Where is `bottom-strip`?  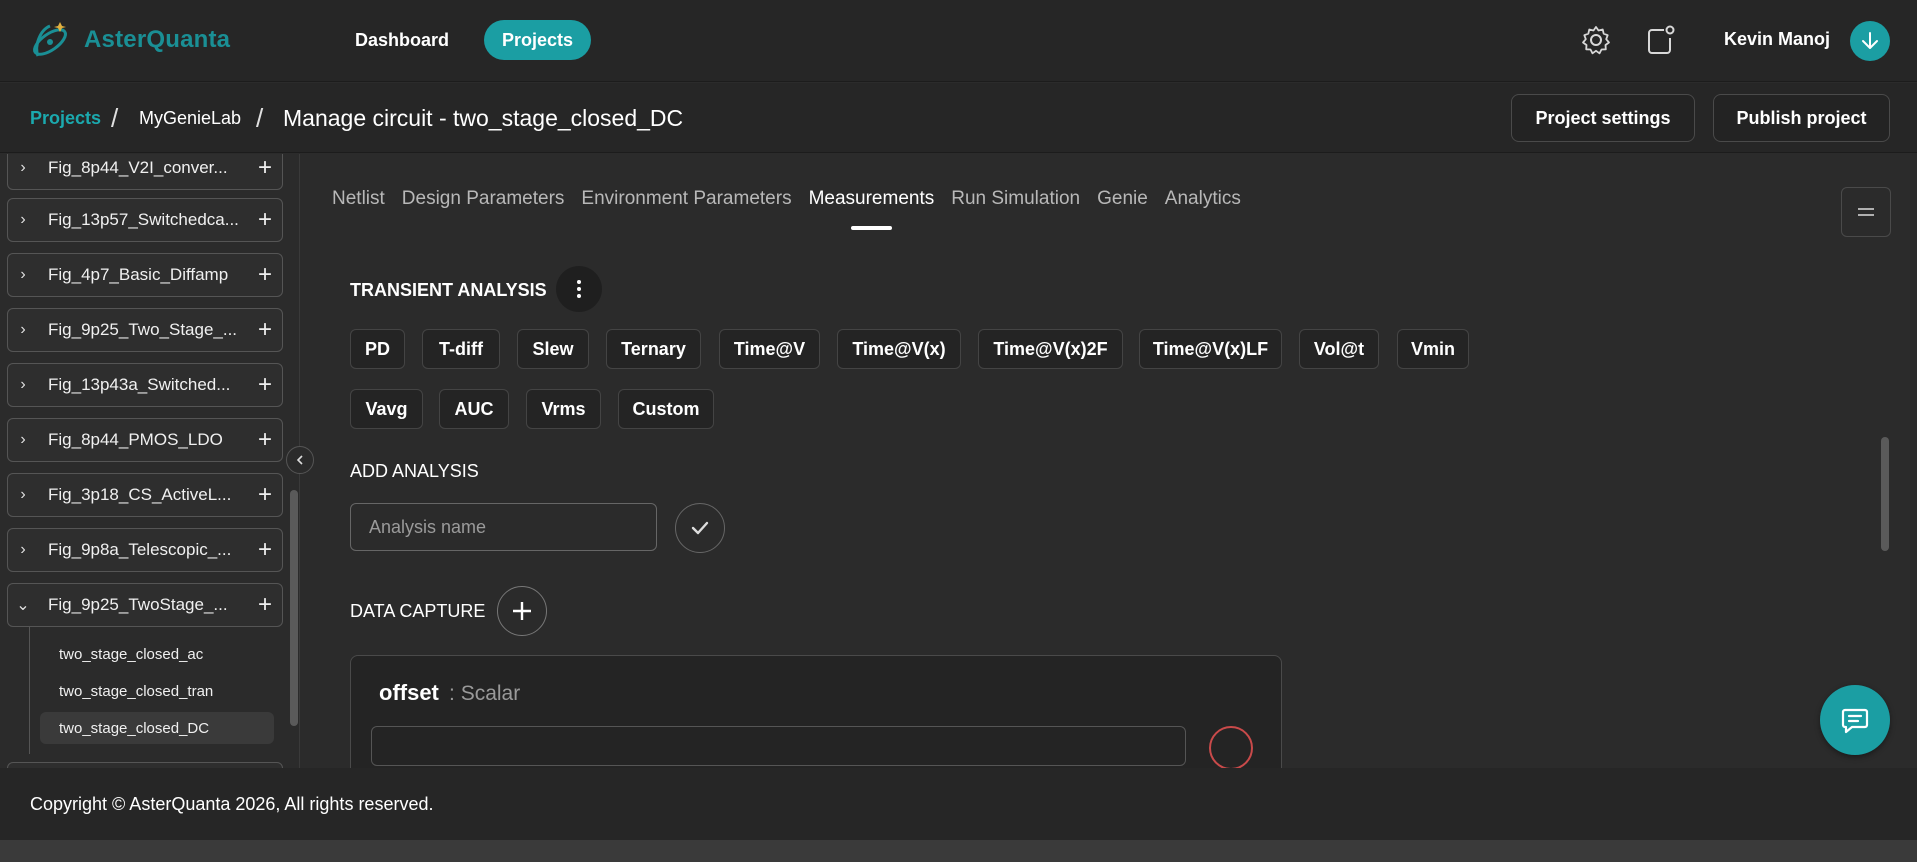
bottom-strip is located at coordinates (958, 851).